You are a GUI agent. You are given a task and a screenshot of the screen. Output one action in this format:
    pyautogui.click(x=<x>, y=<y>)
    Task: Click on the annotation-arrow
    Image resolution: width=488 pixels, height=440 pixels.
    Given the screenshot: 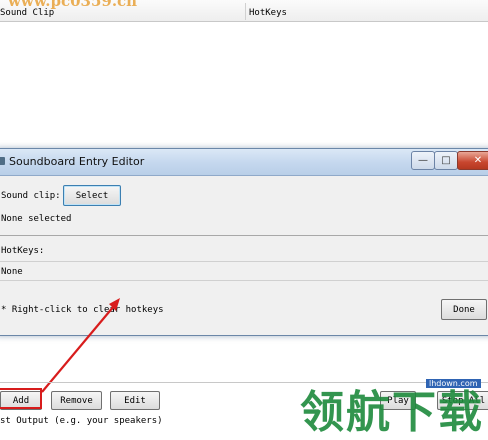 What is the action you would take?
    pyautogui.click(x=80, y=345)
    